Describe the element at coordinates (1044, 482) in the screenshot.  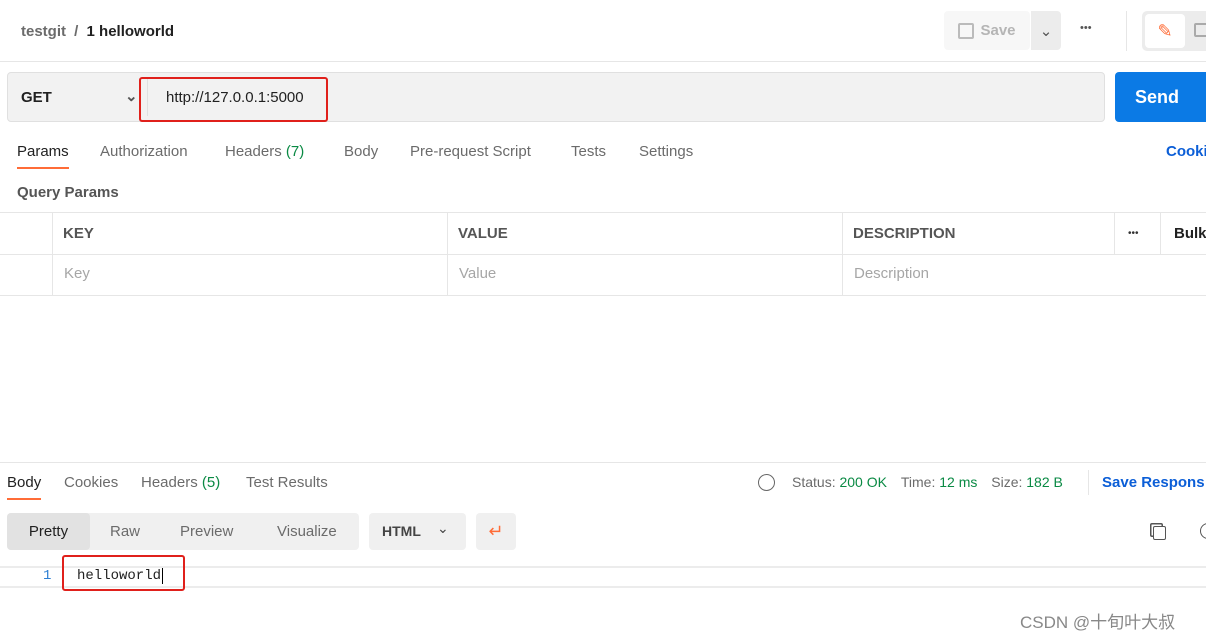
I see `response-size: 182 B` at that location.